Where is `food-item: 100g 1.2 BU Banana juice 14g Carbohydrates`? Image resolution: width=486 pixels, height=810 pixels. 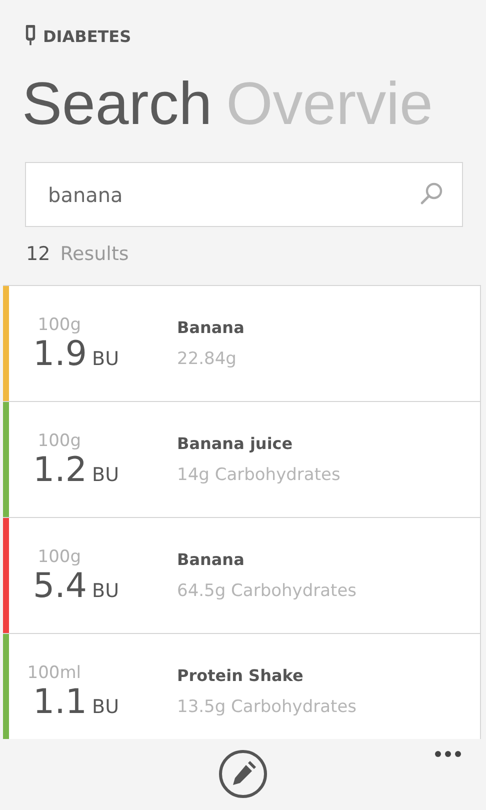
food-item: 100g 1.2 BU Banana juice 14g Carbohydrates is located at coordinates (242, 460).